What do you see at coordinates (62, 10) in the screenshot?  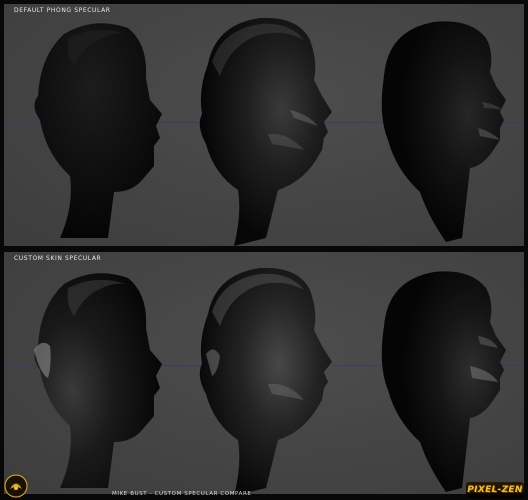 I see `panel-label: DEFAULT PHONG SPECULAR` at bounding box center [62, 10].